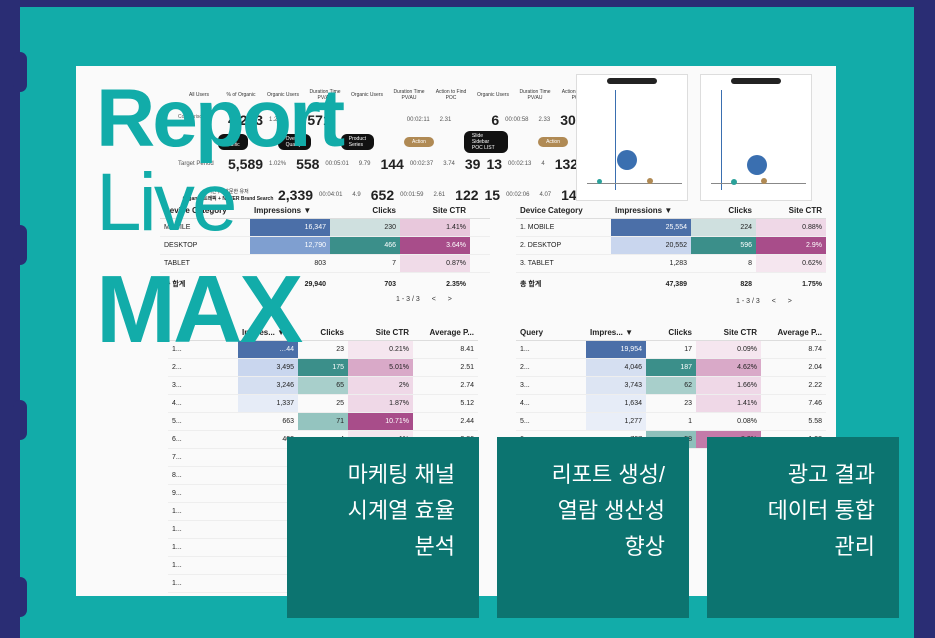 This screenshot has height=638, width=935. What do you see at coordinates (390, 284) in the screenshot?
I see `total-cell: 703` at bounding box center [390, 284].